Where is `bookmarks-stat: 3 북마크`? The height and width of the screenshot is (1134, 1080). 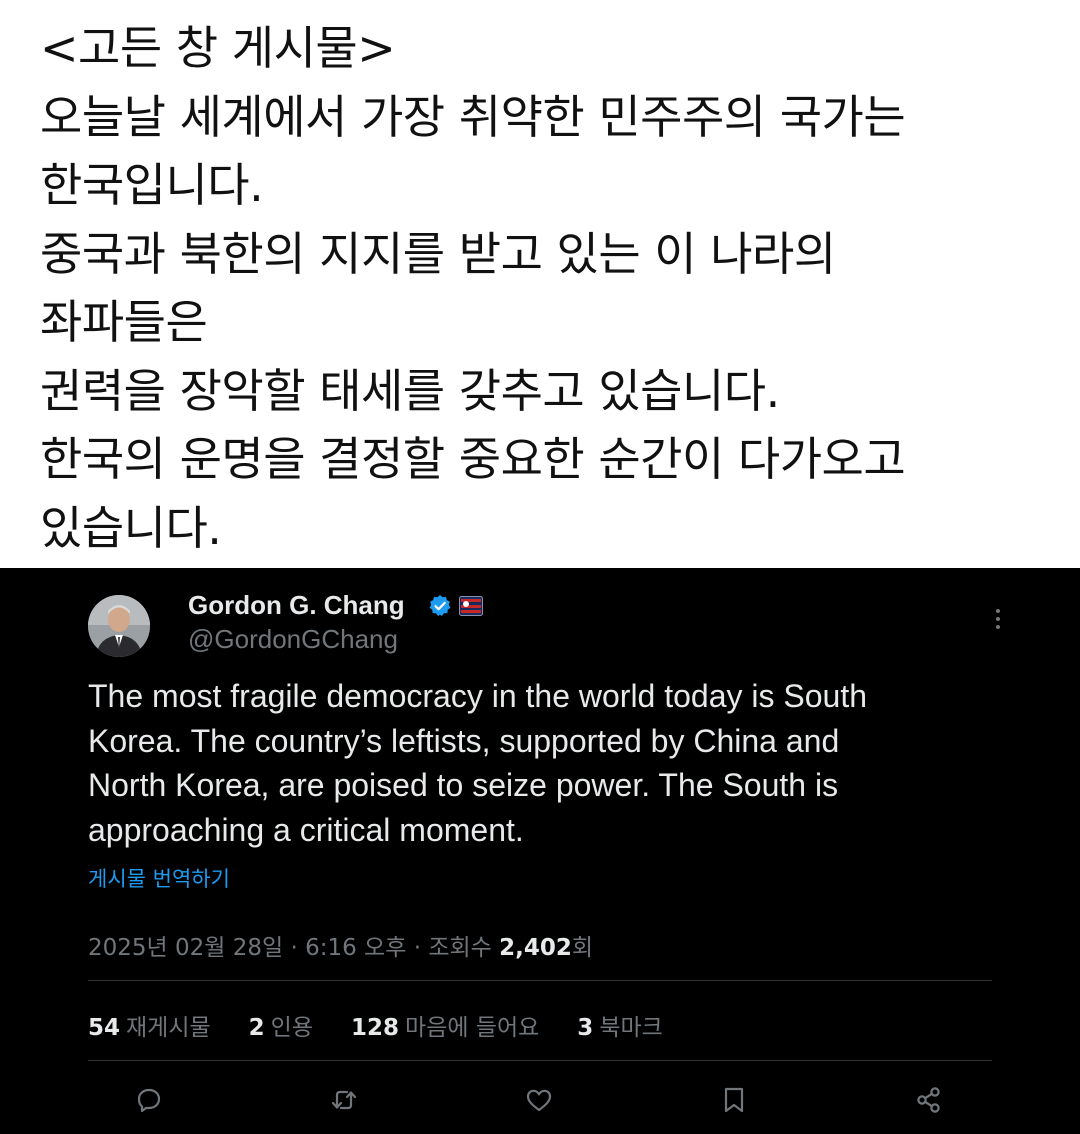 bookmarks-stat: 3 북마크 is located at coordinates (620, 1025).